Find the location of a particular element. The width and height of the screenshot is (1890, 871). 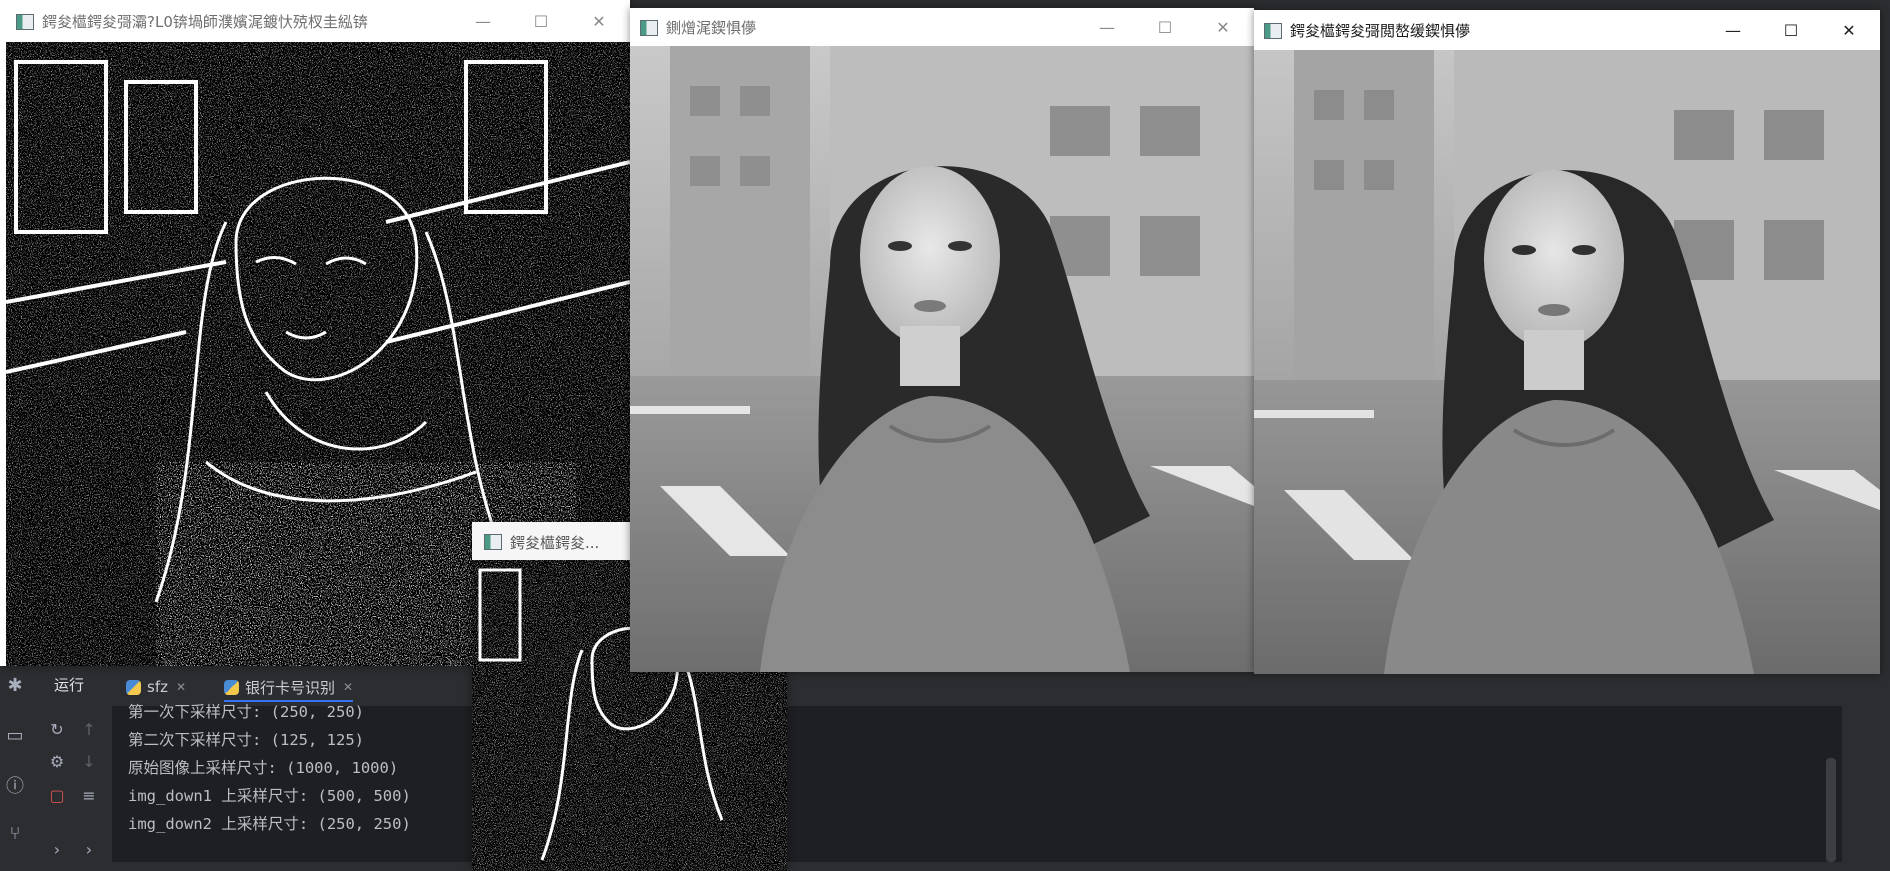

tab-label: 银行卡号识别 is located at coordinates (290, 687).